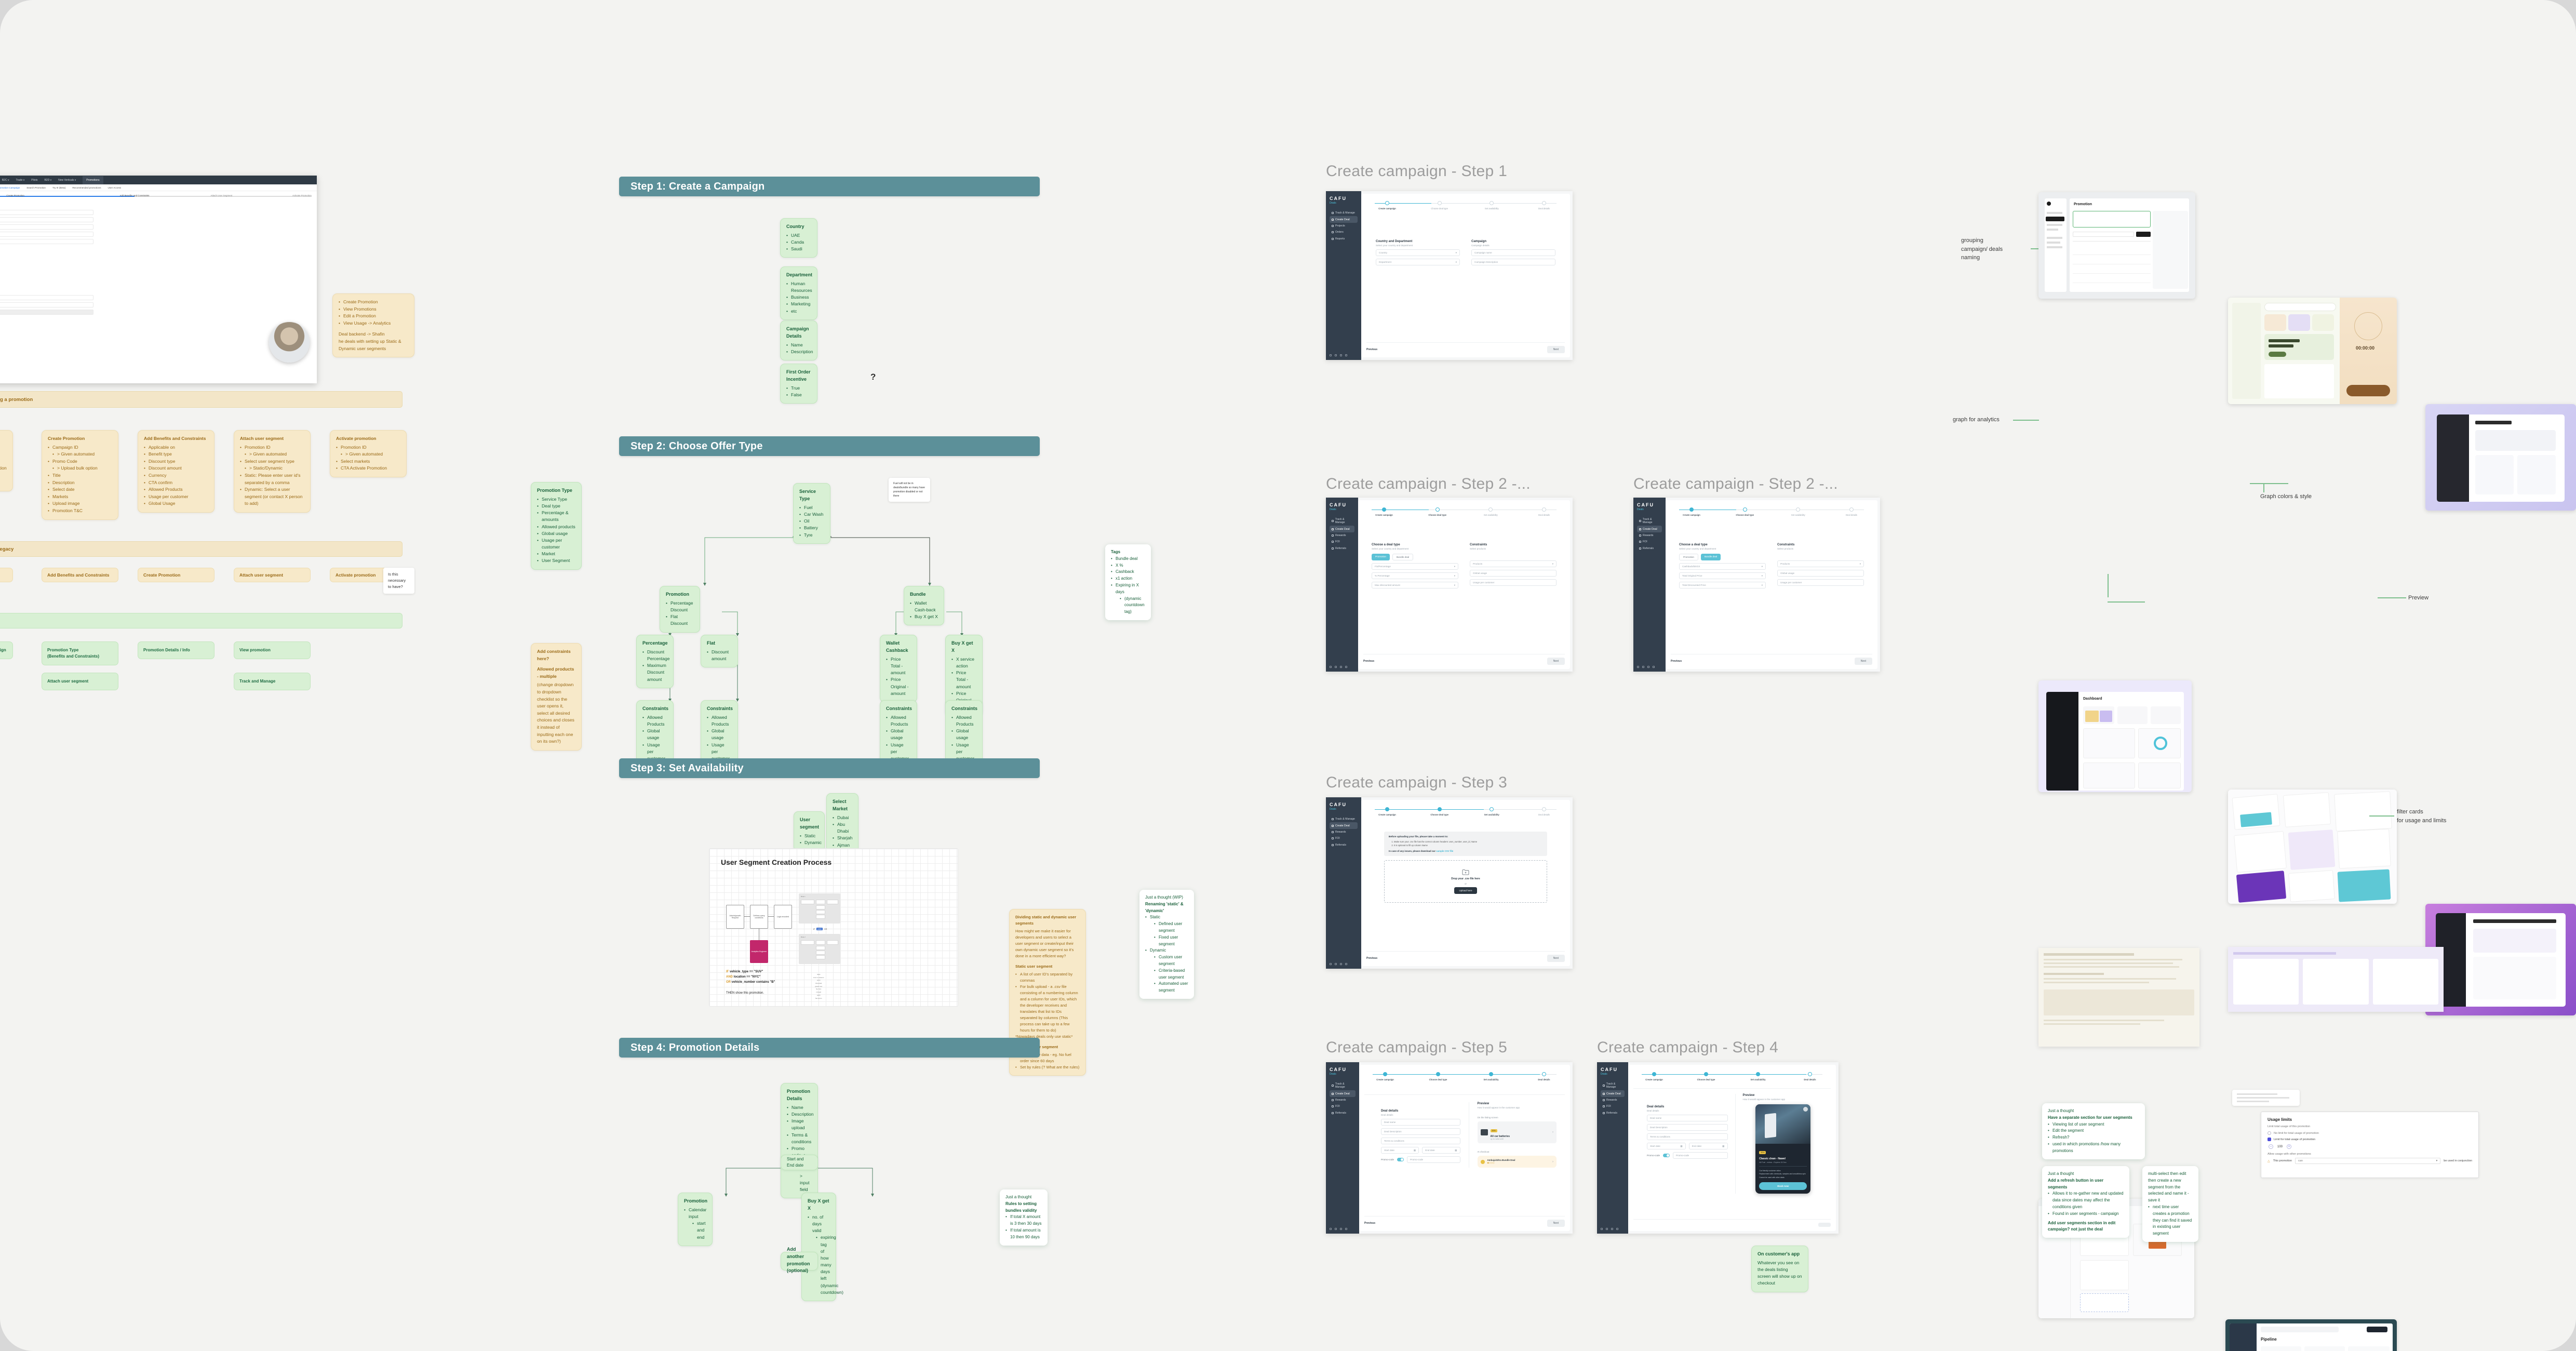  I want to click on promo-code-input: Promo-code, so click(1434, 1159).